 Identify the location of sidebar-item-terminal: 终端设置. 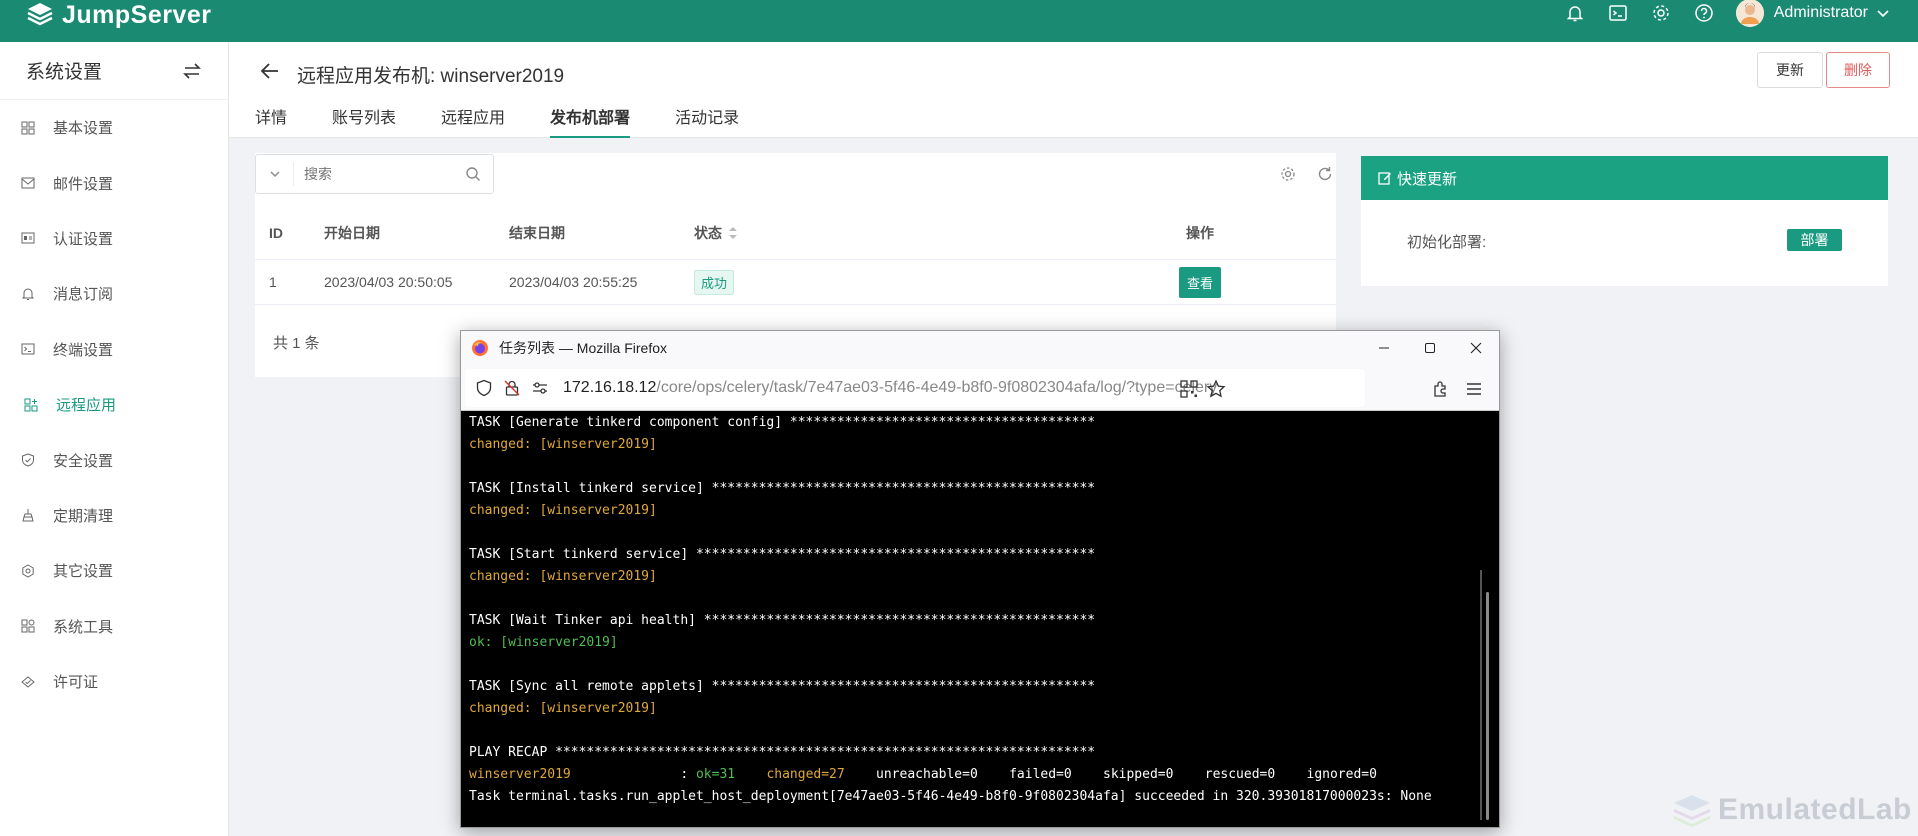
(114, 349).